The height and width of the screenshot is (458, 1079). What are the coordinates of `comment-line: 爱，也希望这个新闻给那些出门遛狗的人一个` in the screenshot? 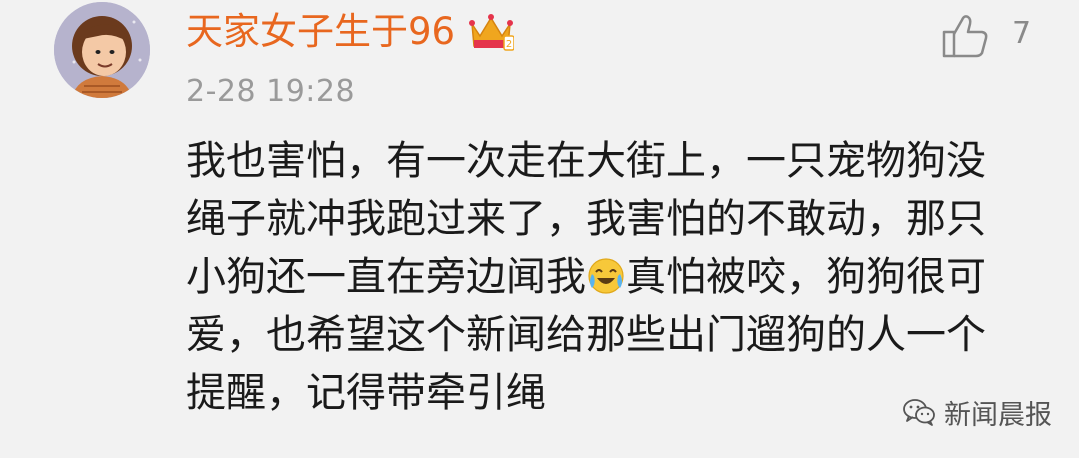 It's located at (586, 335).